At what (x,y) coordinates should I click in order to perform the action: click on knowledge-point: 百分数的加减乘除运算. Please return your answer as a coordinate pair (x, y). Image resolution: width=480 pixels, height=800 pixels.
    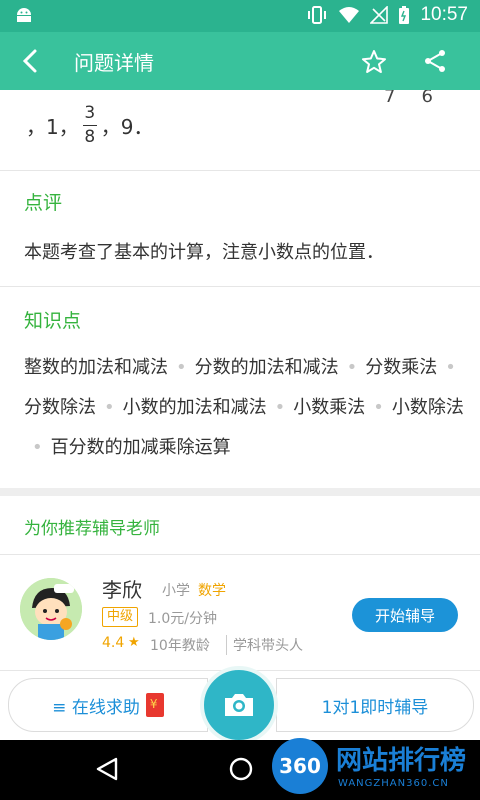
    Looking at the image, I should click on (141, 447).